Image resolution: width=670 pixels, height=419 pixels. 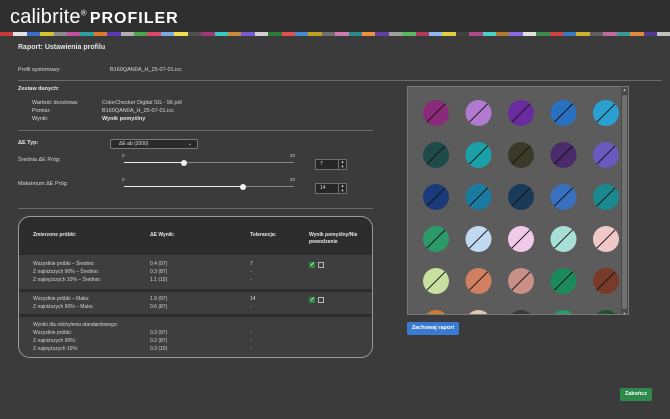 I want to click on col-header-pass: Wynik pomyślny/Nie powodzenie, so click(x=333, y=238).